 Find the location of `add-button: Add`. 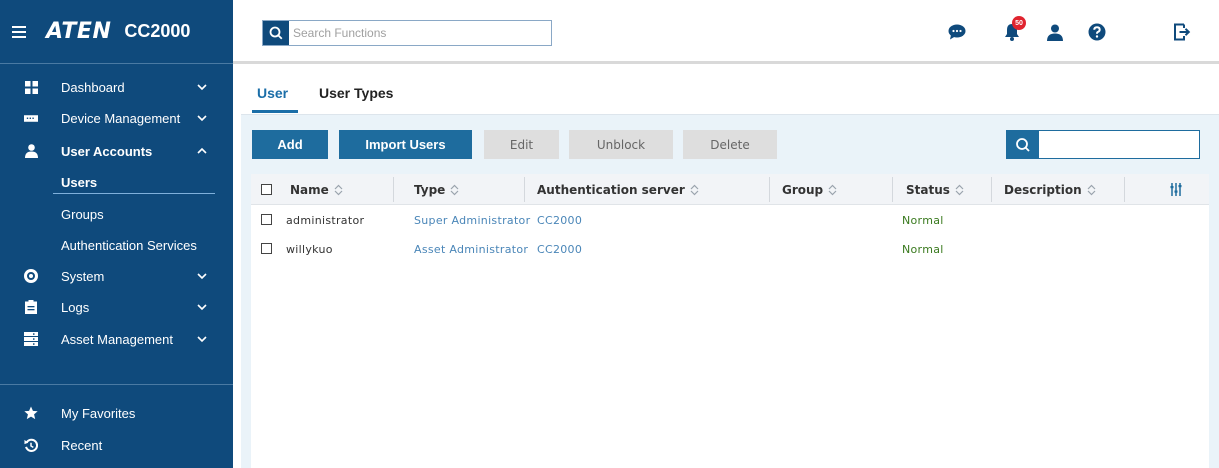

add-button: Add is located at coordinates (290, 144).